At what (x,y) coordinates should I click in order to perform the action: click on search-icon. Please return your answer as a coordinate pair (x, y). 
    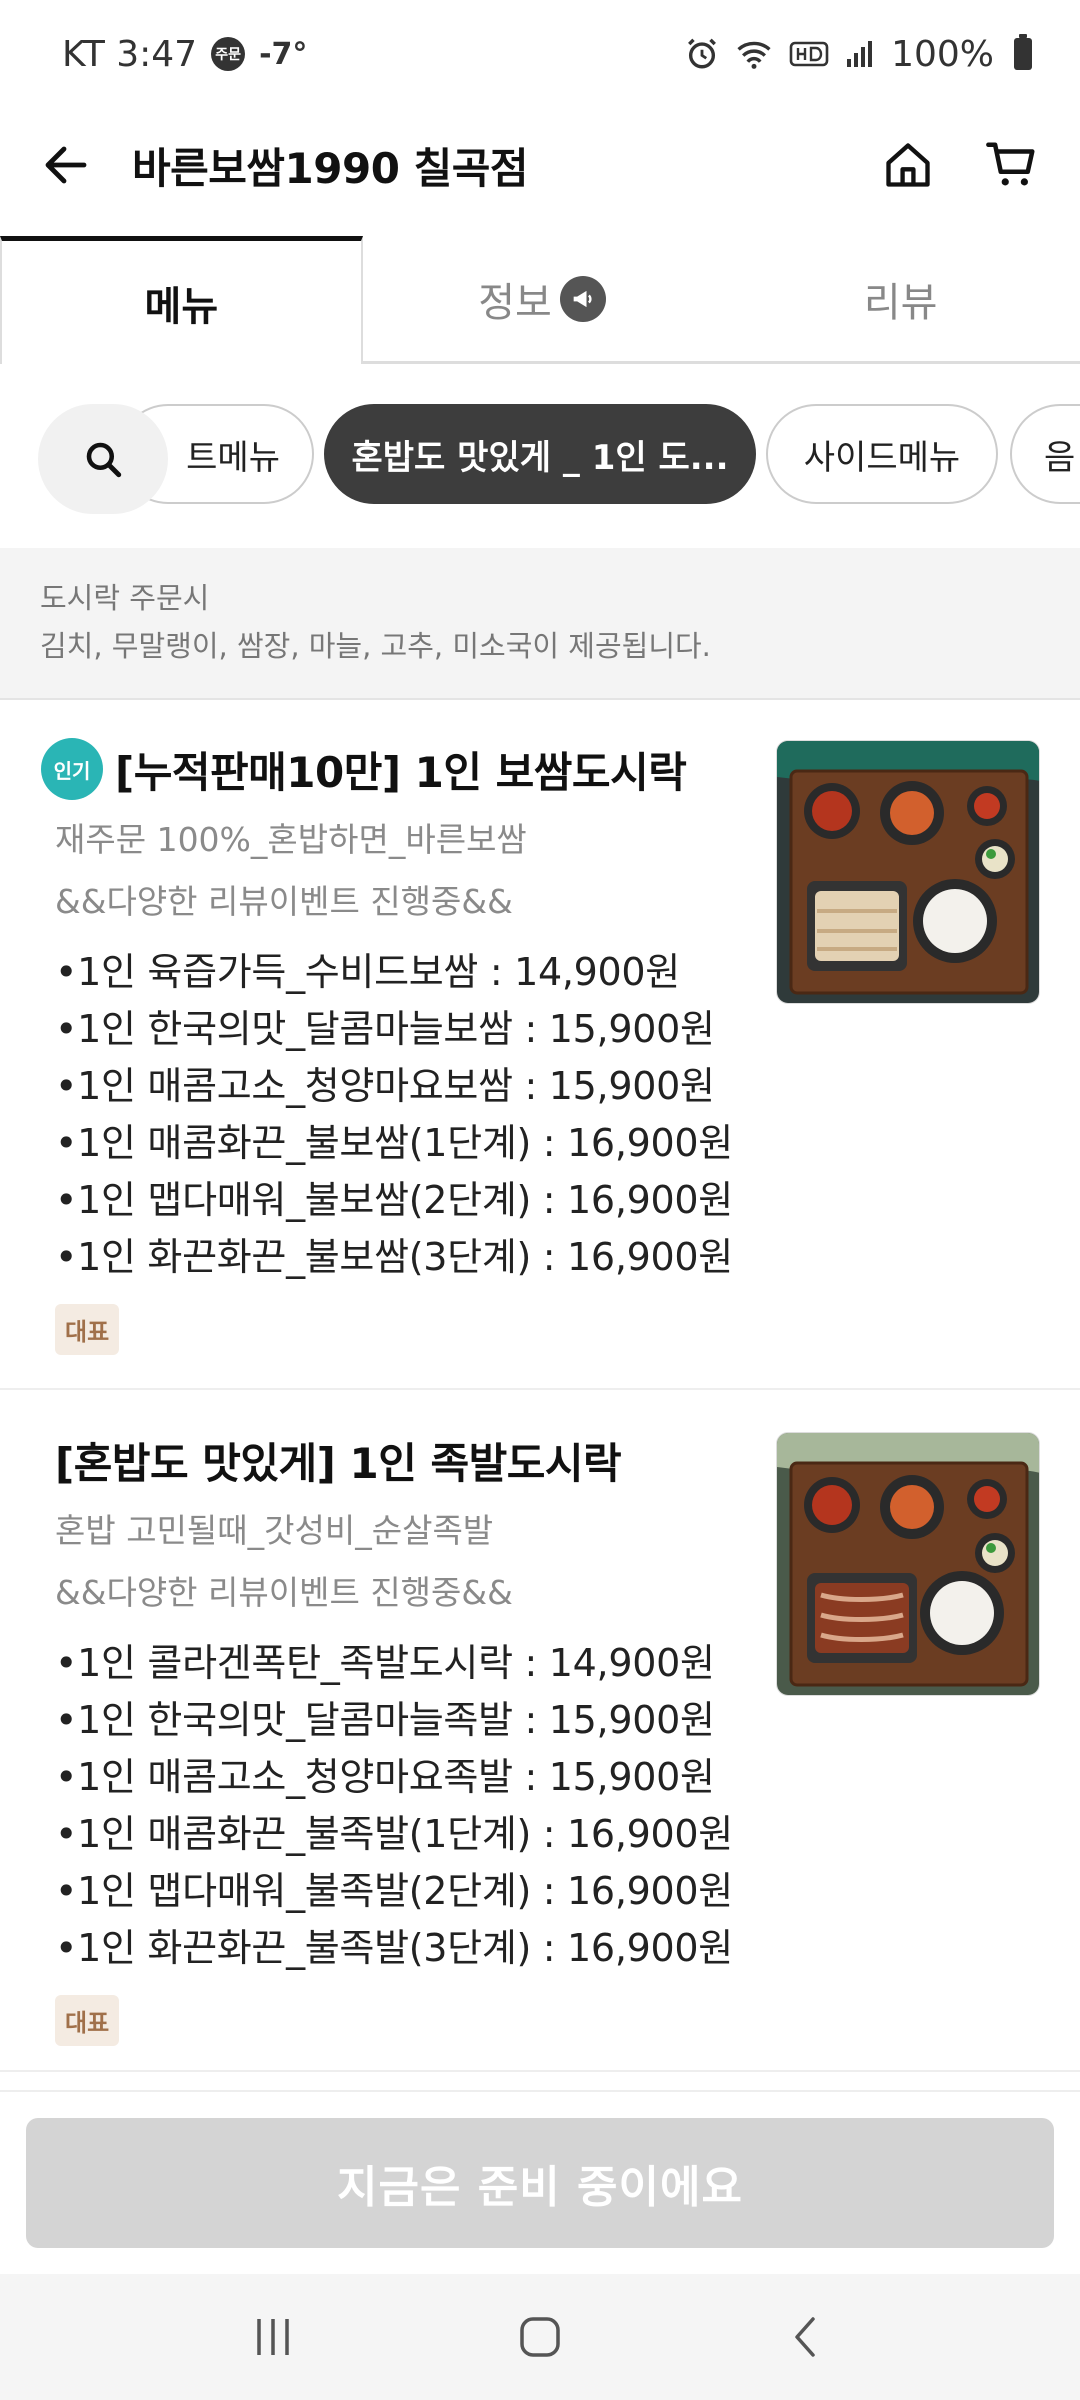
    Looking at the image, I should click on (104, 460).